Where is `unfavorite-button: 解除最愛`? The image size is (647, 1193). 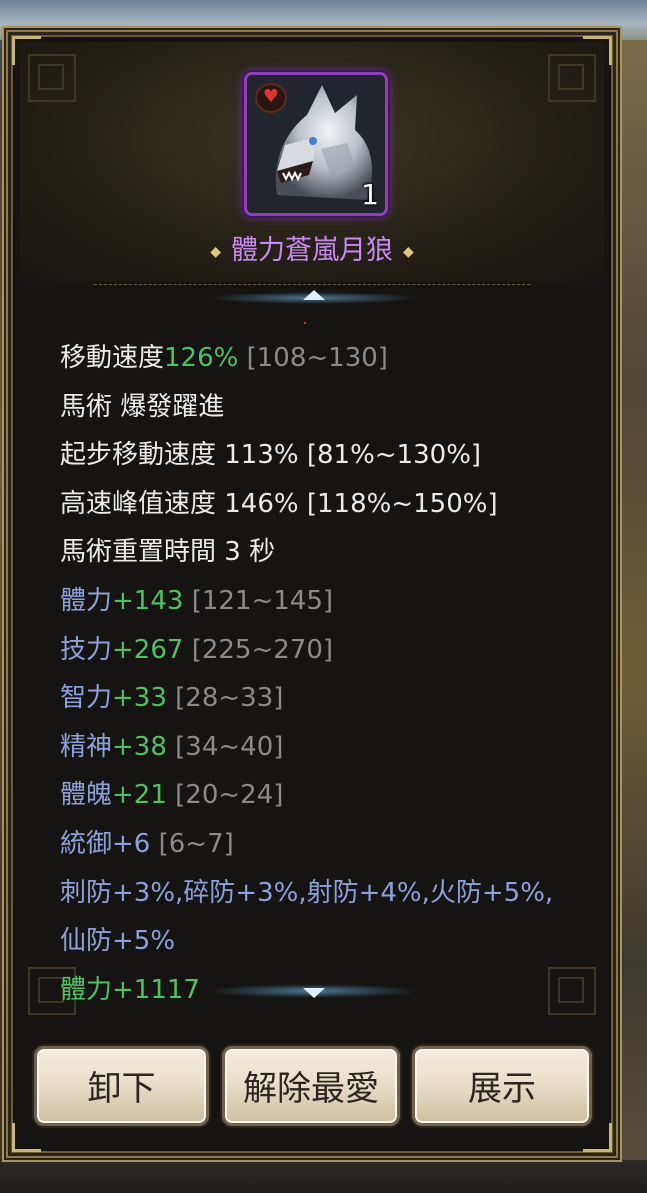
unfavorite-button: 解除最愛 is located at coordinates (311, 1086).